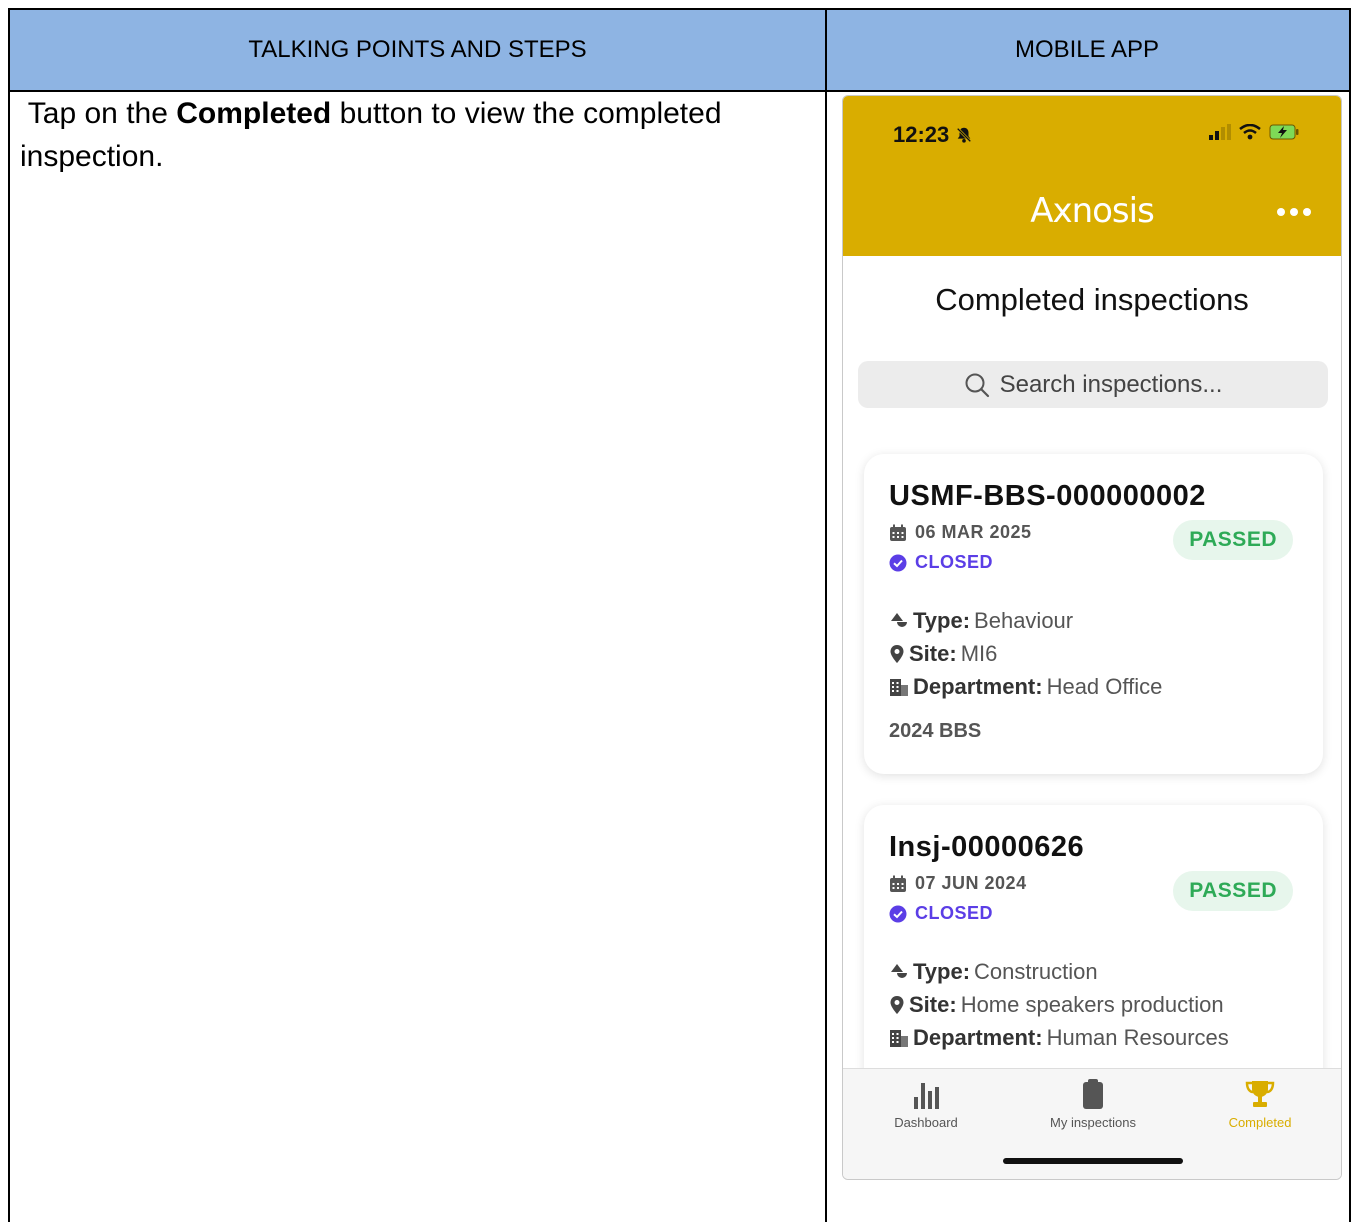 The image size is (1359, 1222). I want to click on inspection-site: Site: Home speakers production, so click(1056, 1005).